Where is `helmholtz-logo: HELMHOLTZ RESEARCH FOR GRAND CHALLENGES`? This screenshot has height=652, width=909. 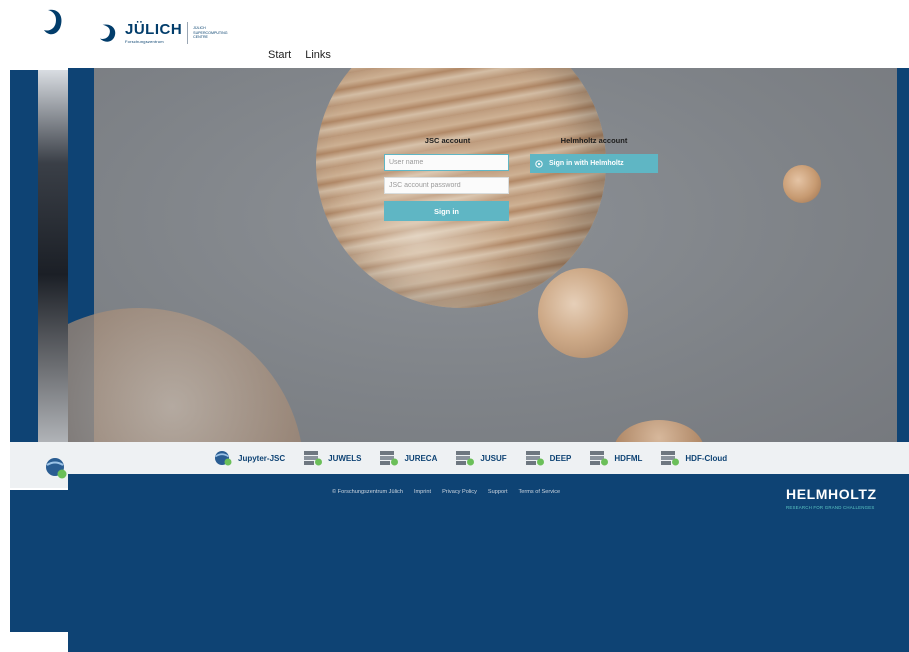 helmholtz-logo: HELMHOLTZ RESEARCH FOR GRAND CHALLENGES is located at coordinates (831, 498).